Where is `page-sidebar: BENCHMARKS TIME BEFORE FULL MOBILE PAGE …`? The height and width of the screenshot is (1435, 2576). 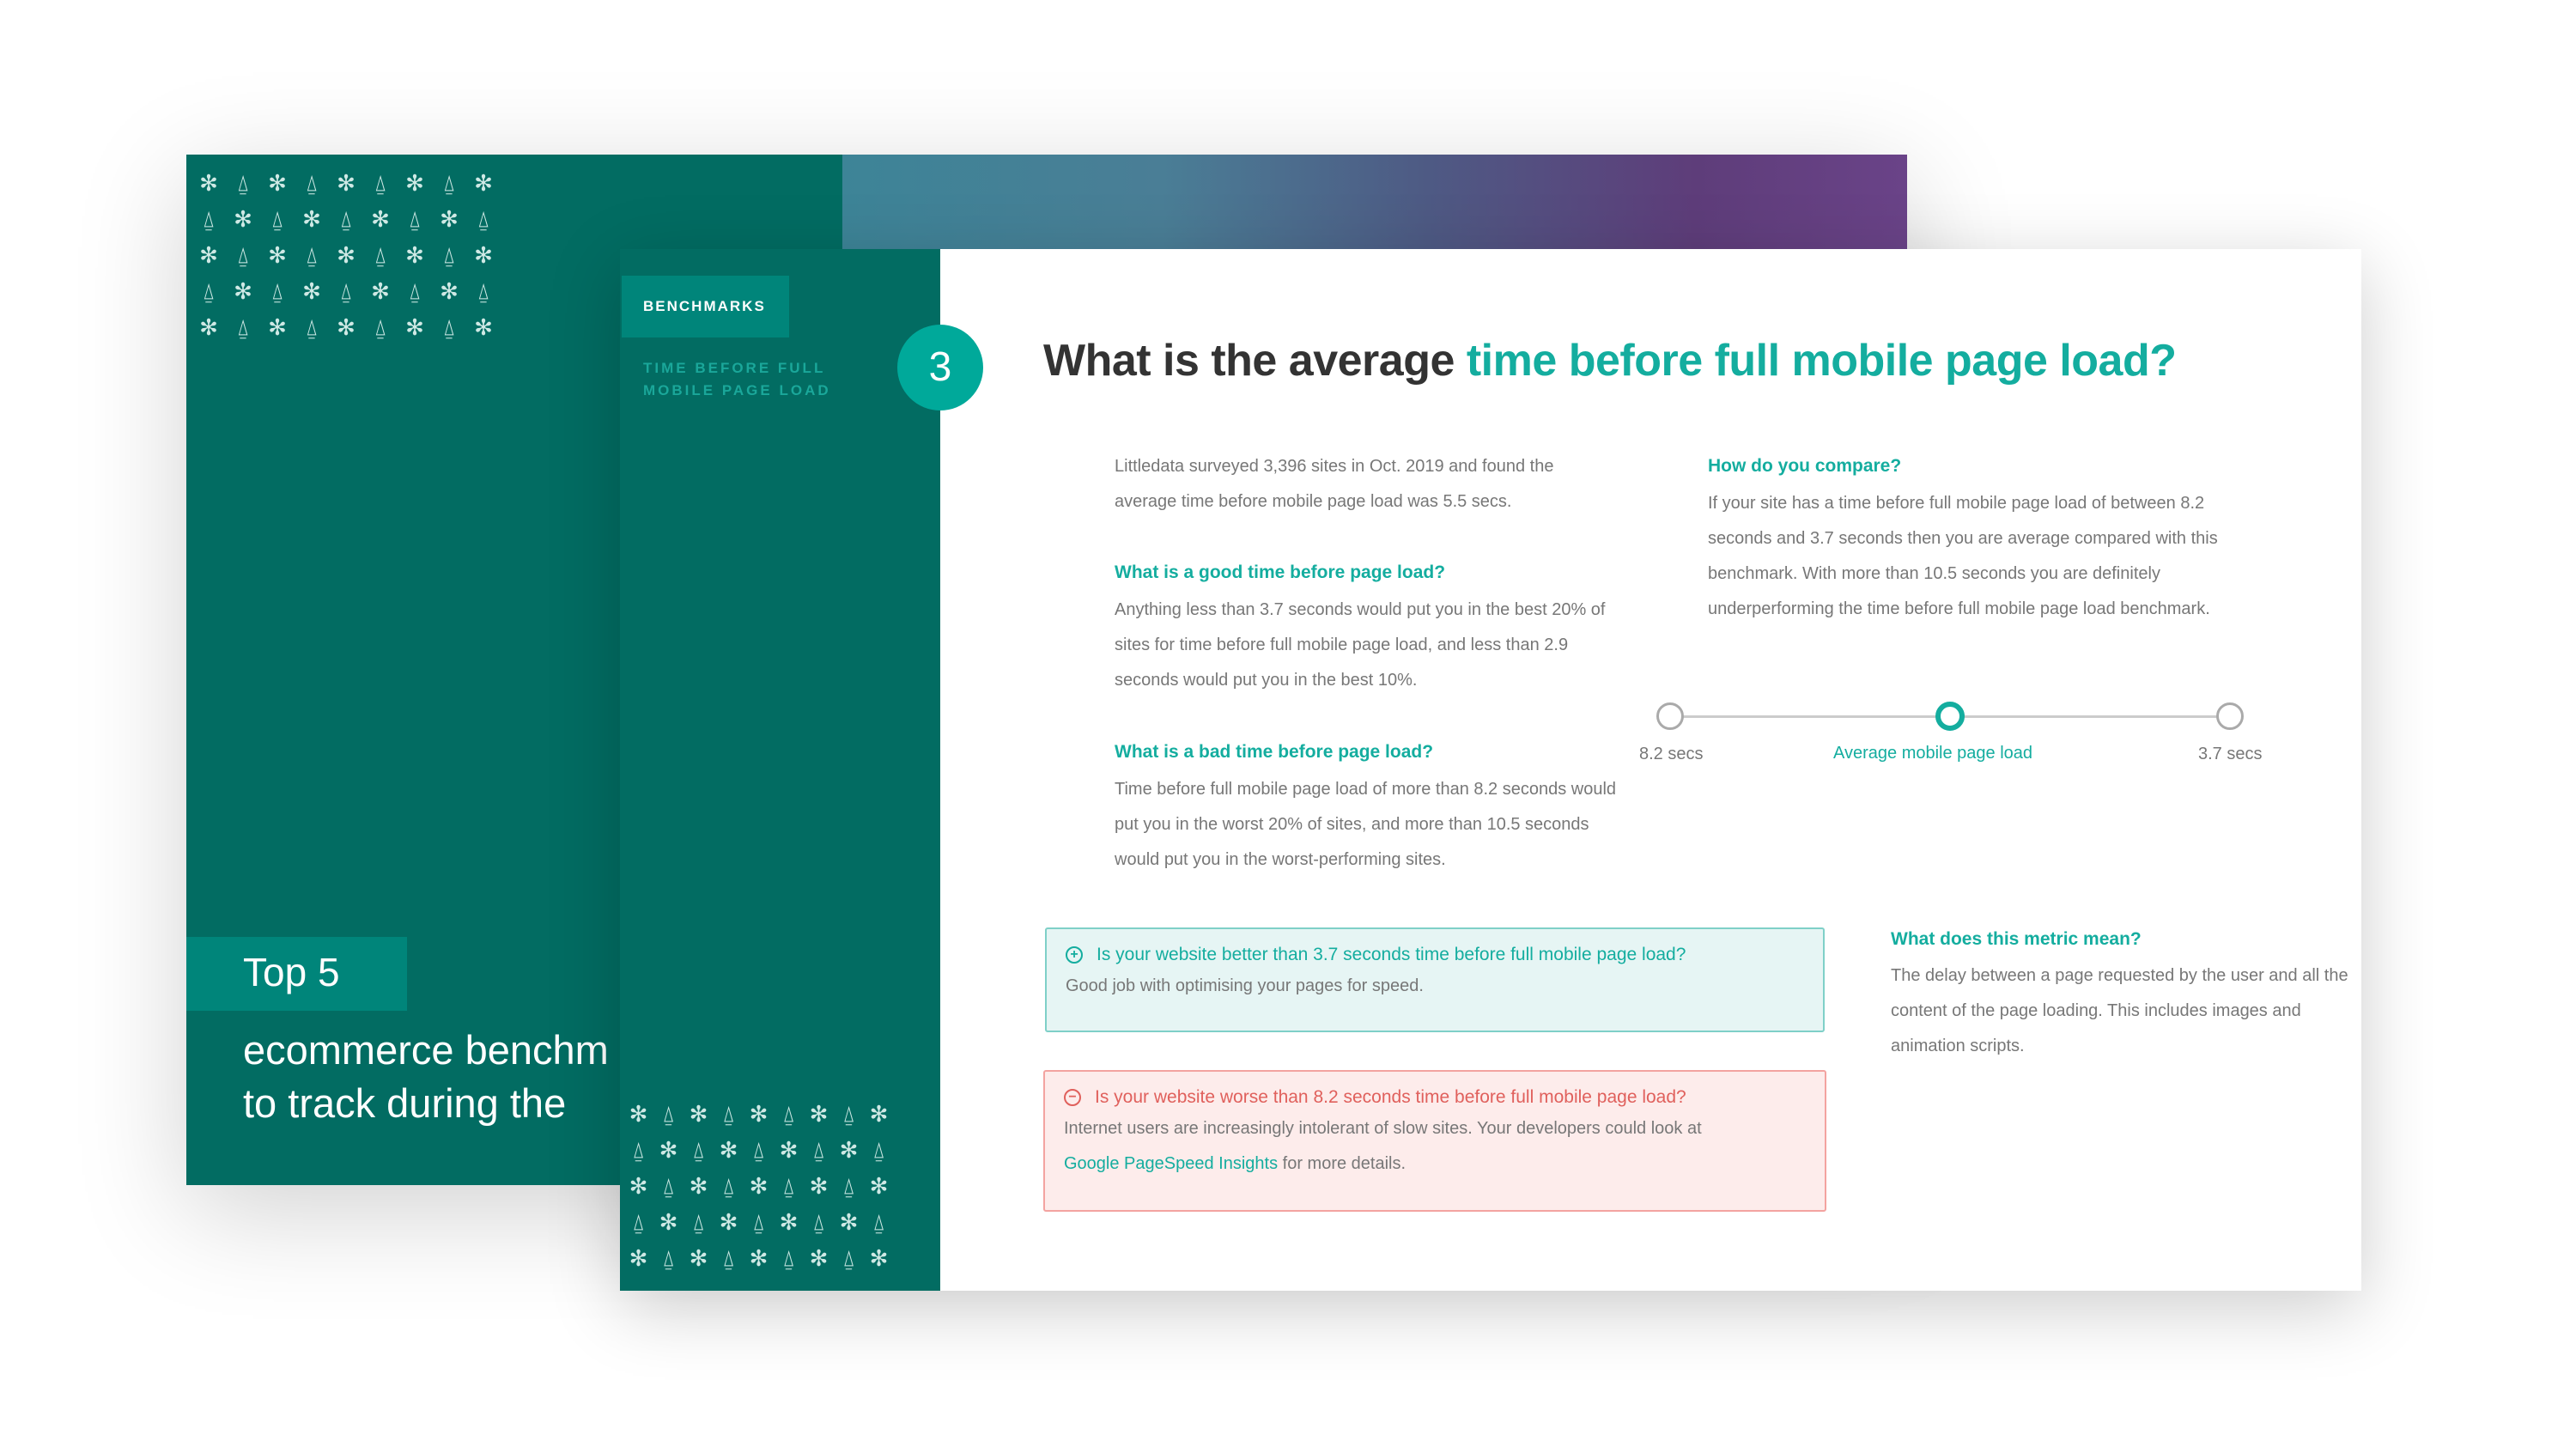 page-sidebar: BENCHMARKS TIME BEFORE FULL MOBILE PAGE … is located at coordinates (780, 770).